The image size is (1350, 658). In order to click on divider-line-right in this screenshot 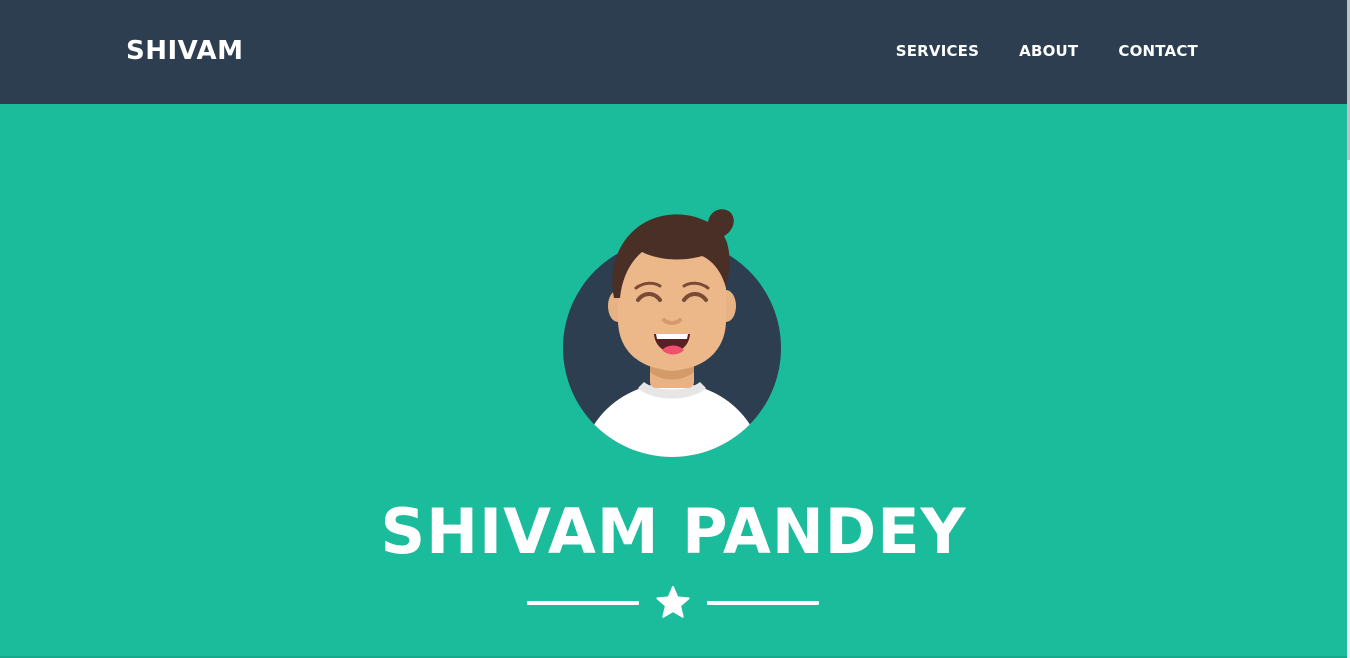, I will do `click(763, 603)`.